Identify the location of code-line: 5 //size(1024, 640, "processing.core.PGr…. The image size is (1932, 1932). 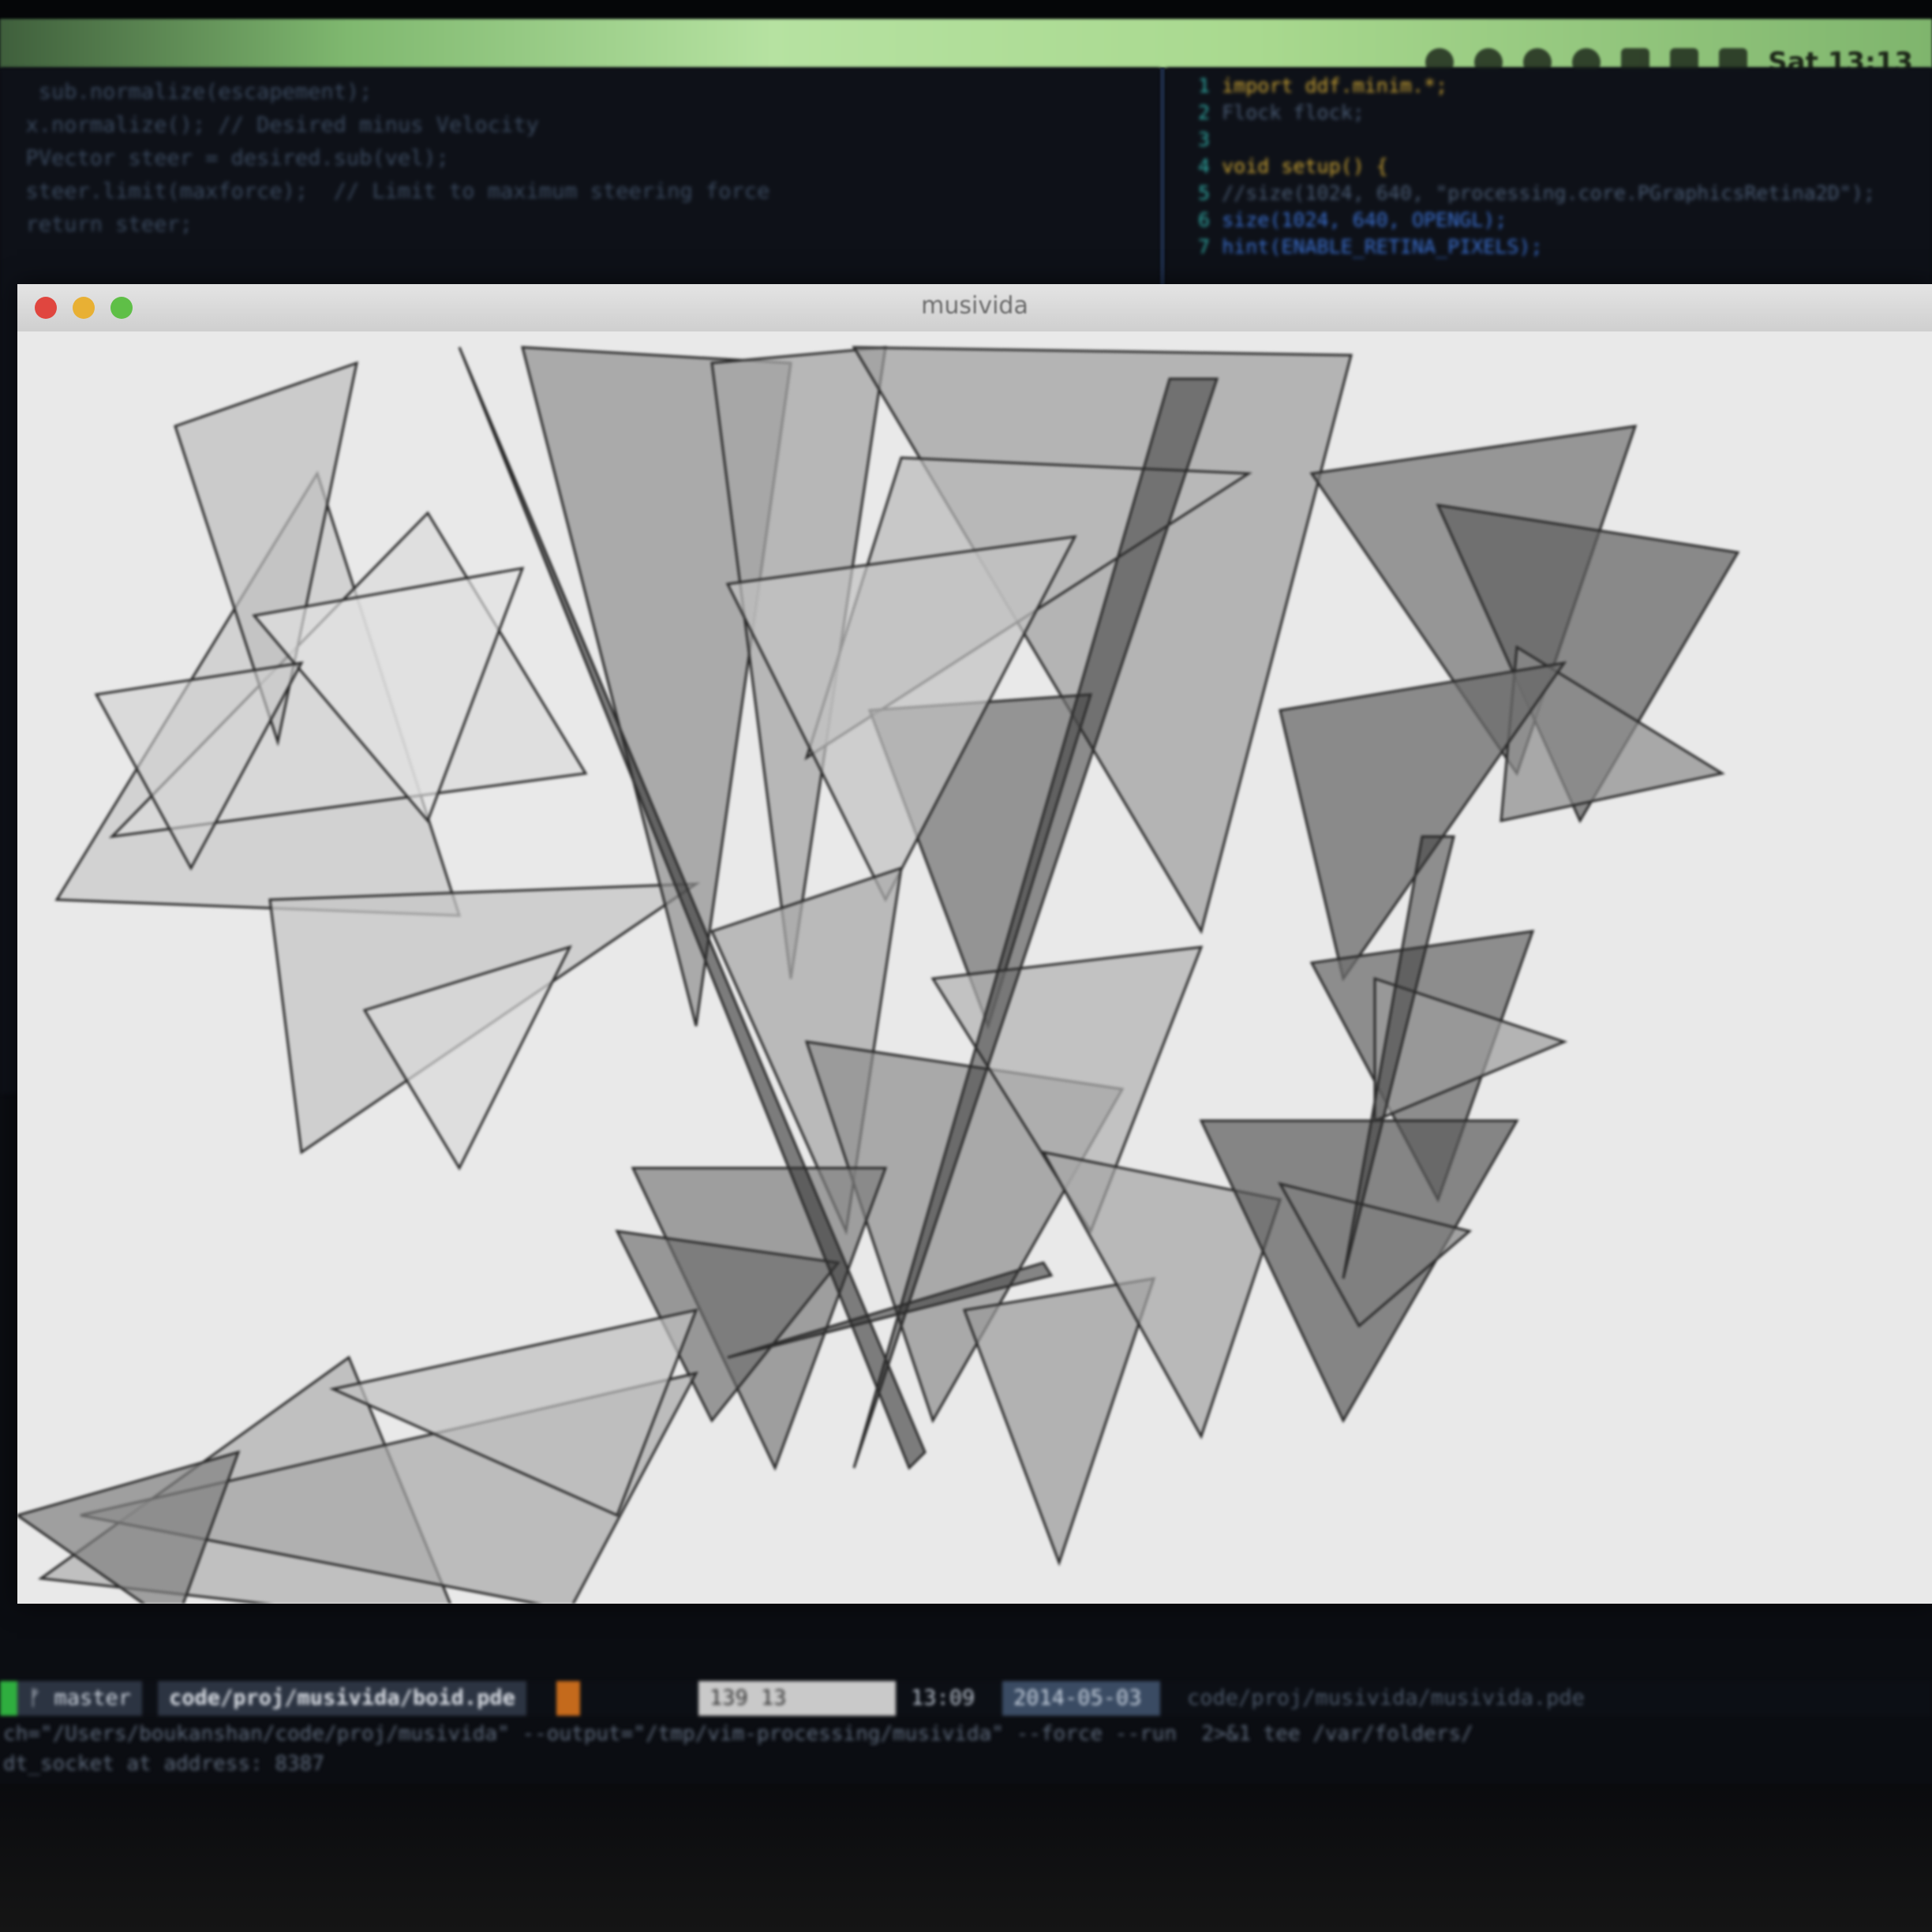
(1536, 193).